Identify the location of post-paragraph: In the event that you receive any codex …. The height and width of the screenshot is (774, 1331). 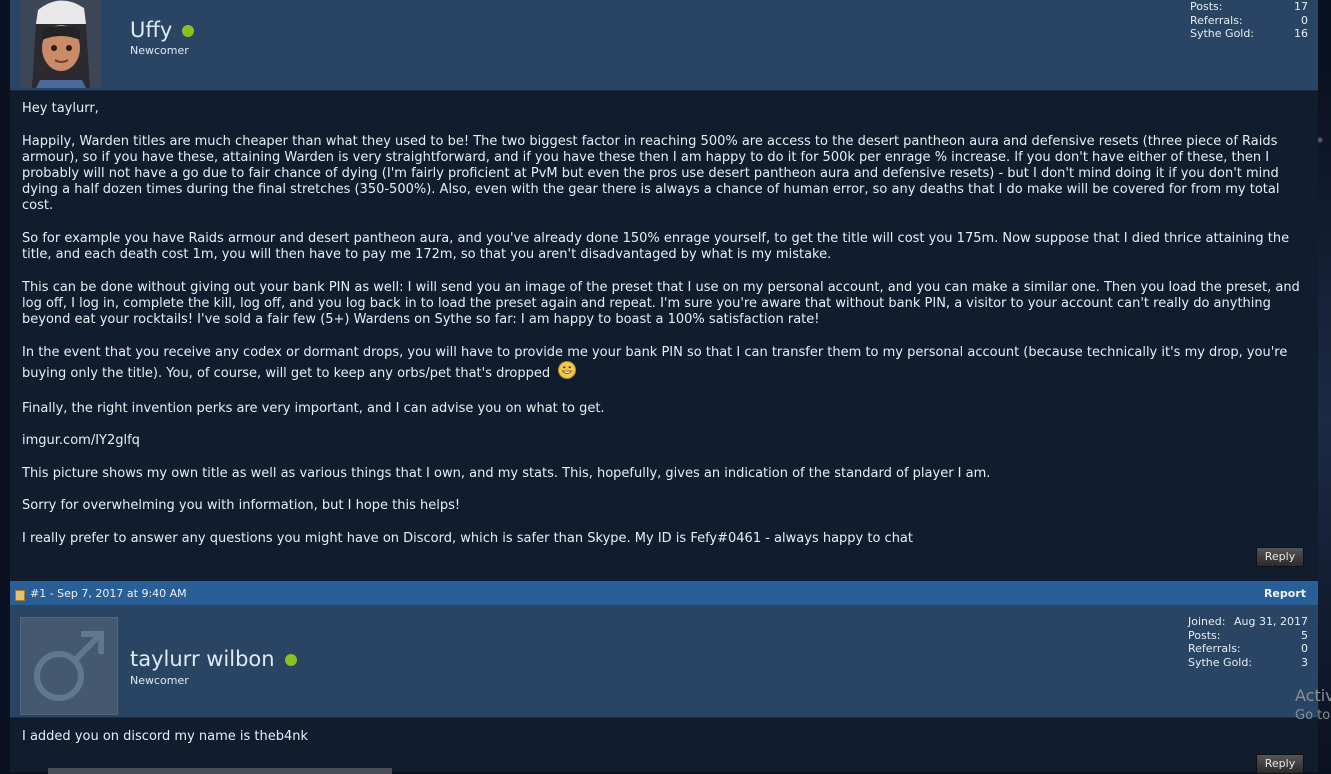
(662, 364).